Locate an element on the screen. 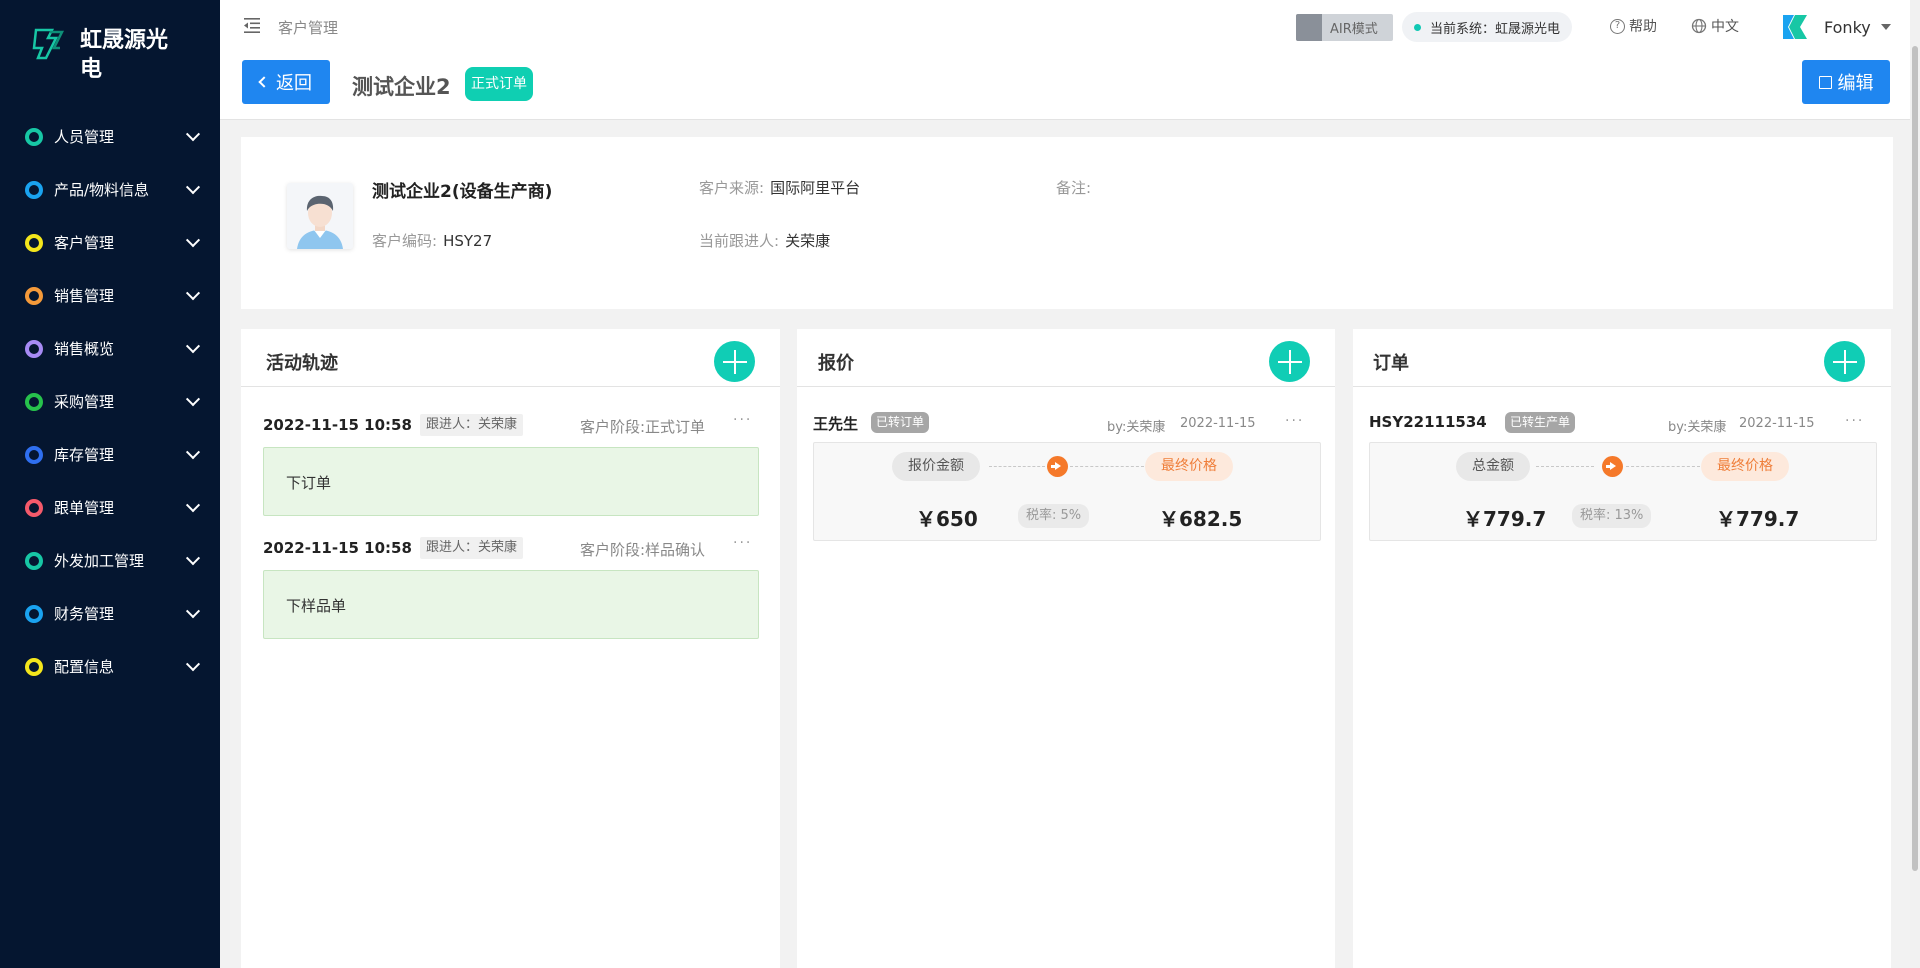 The image size is (1920, 968). quote-final-label: 最终价格 is located at coordinates (1189, 466).